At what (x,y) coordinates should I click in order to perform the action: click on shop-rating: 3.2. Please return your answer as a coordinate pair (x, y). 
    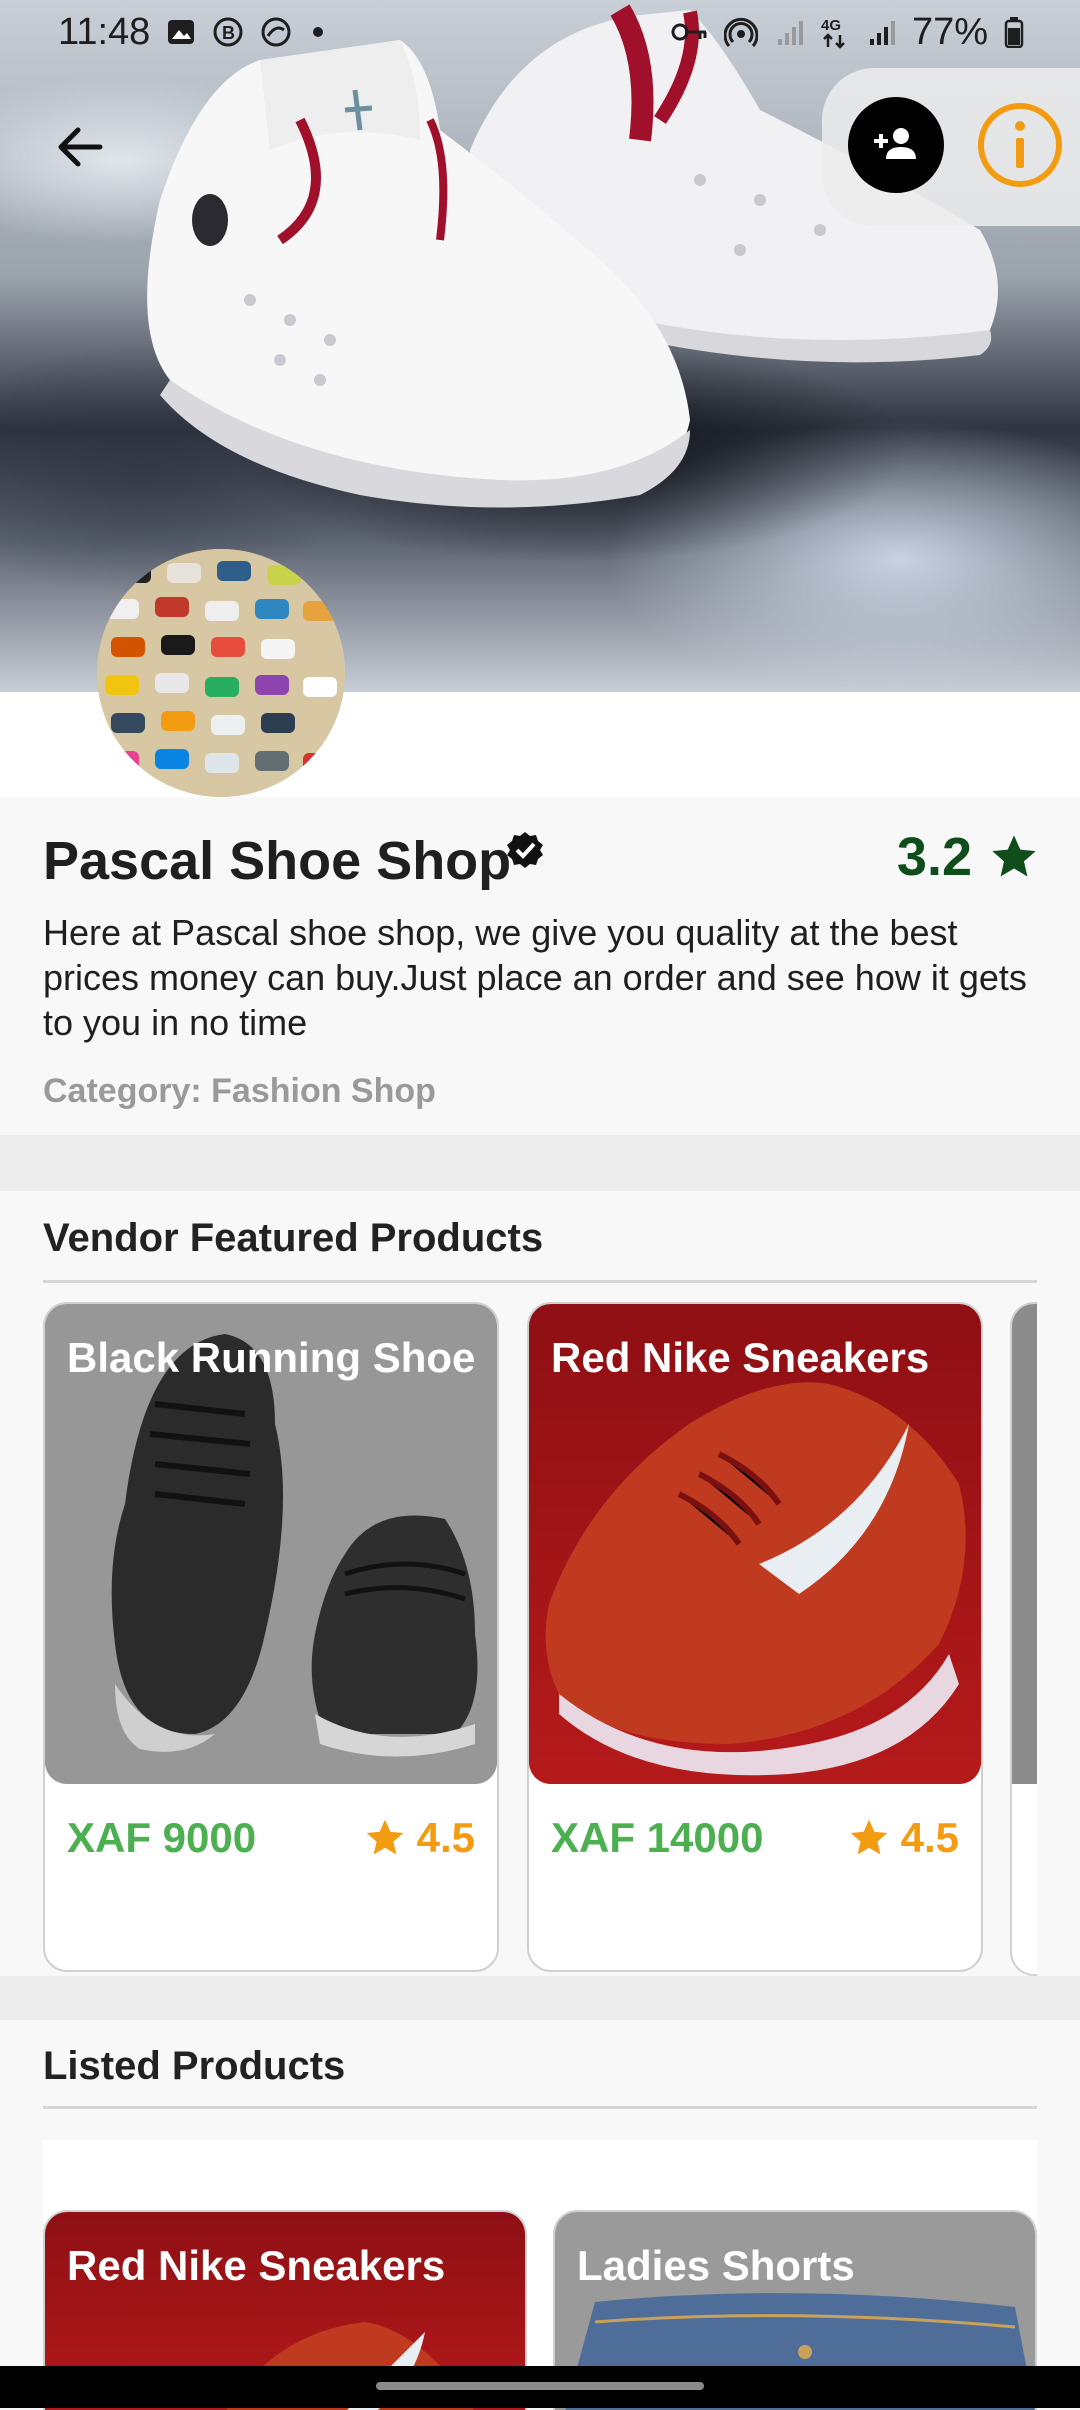
    Looking at the image, I should click on (968, 857).